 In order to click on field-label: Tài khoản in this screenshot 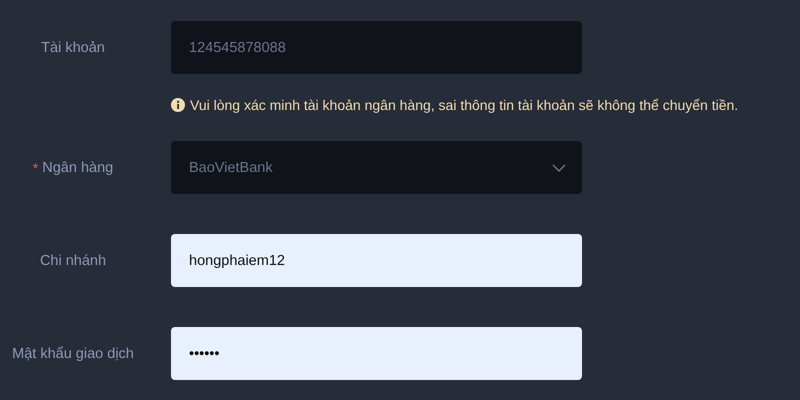, I will do `click(73, 48)`.